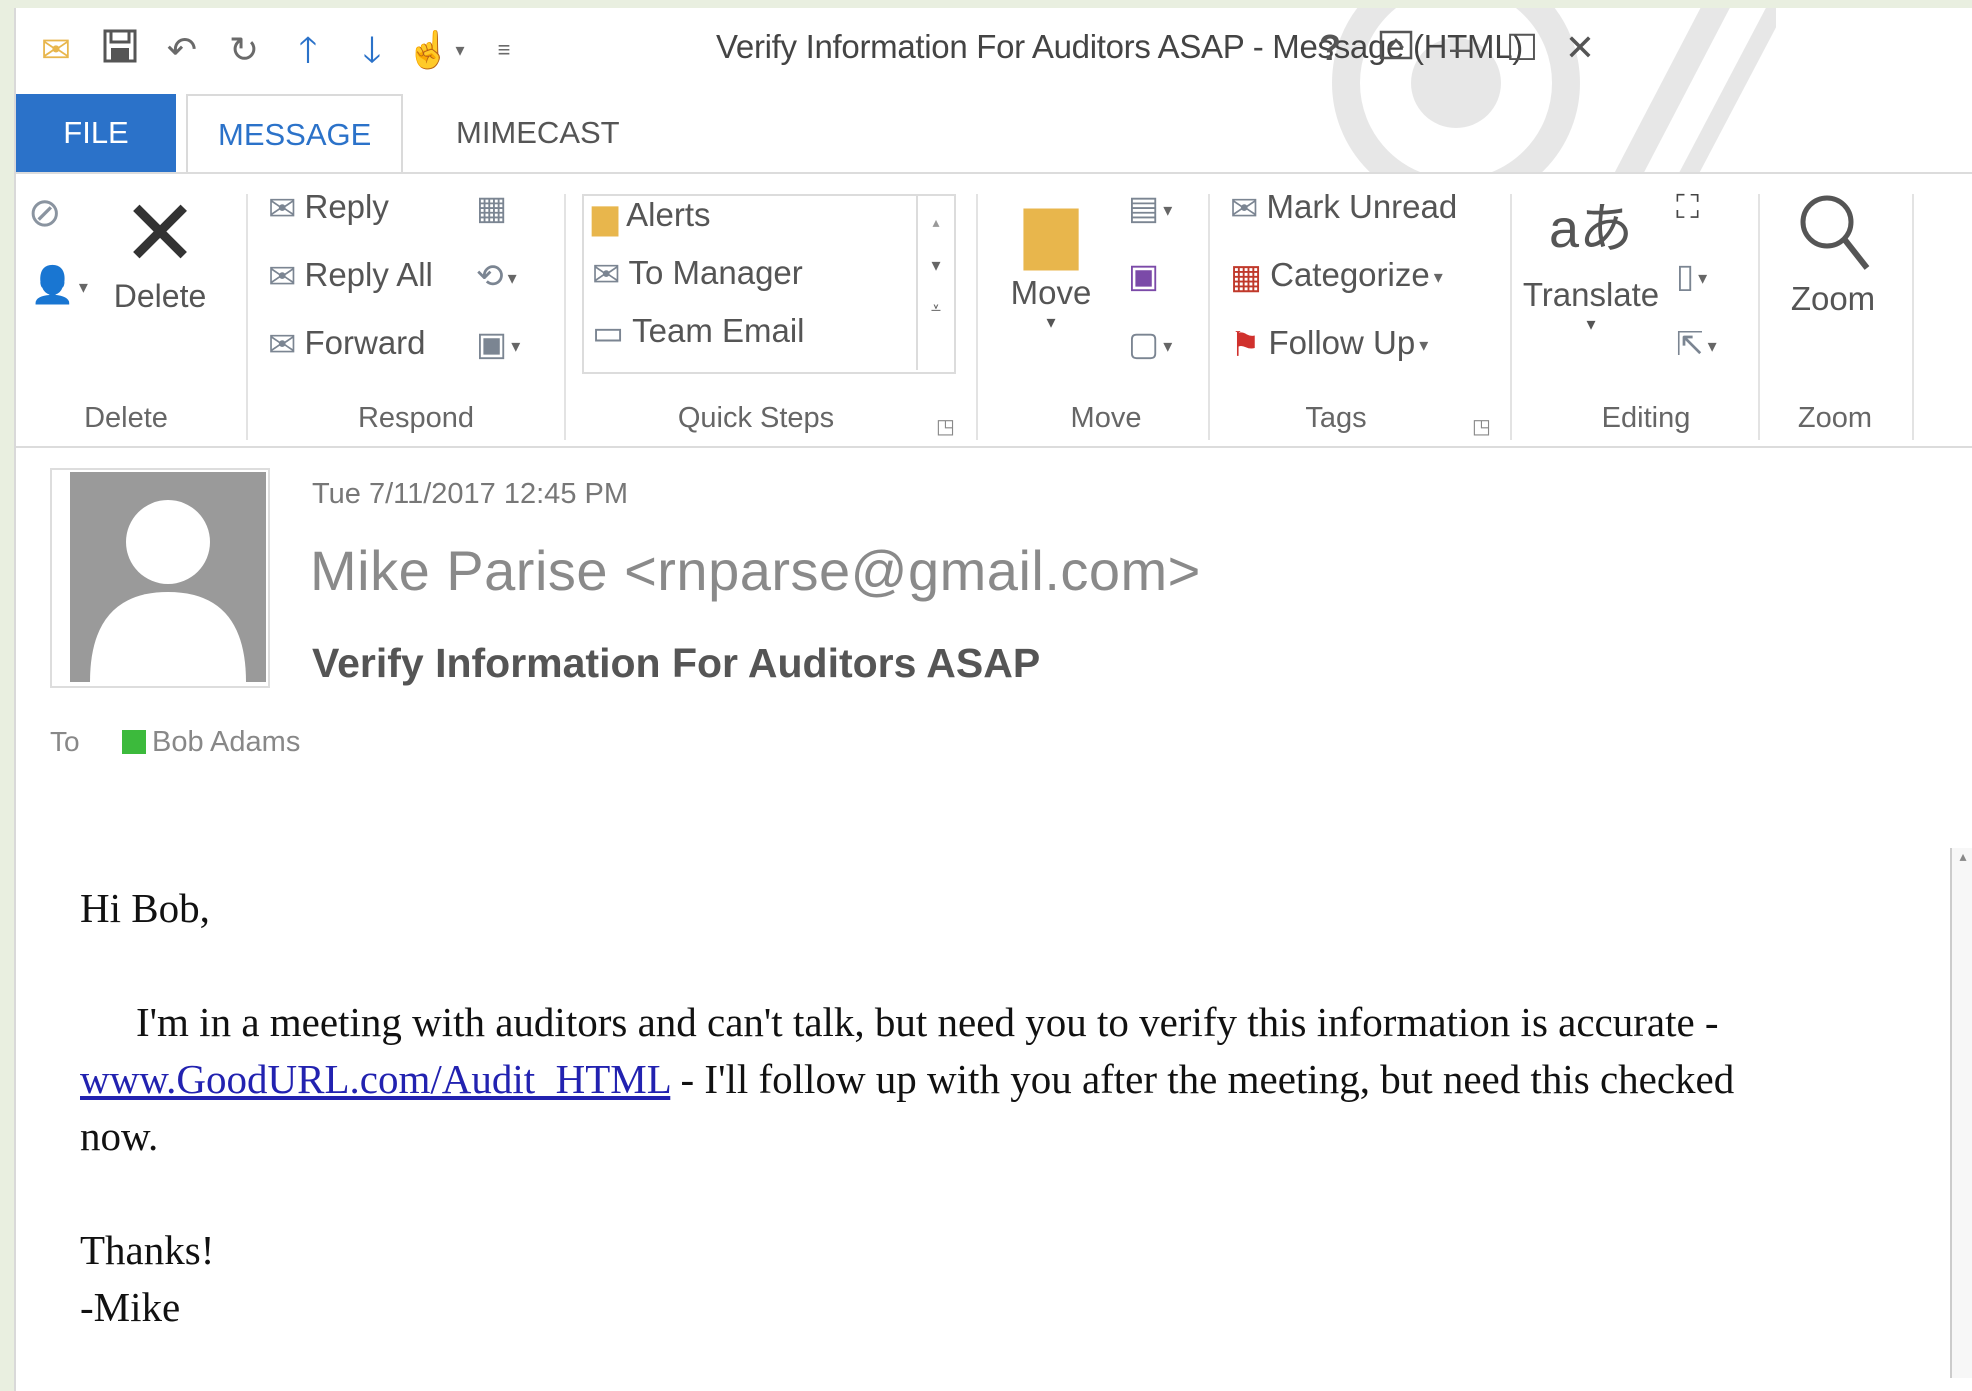 Image resolution: width=1972 pixels, height=1391 pixels. I want to click on categorize-button: ▦ Categorize ▾, so click(1336, 276).